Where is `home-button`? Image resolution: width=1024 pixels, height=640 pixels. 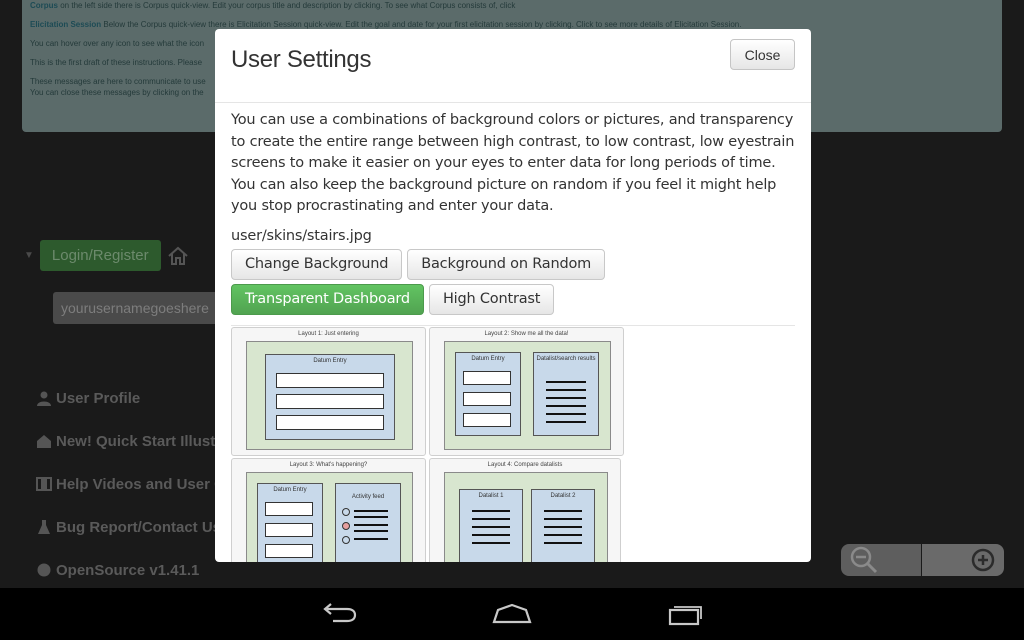
home-button is located at coordinates (512, 614).